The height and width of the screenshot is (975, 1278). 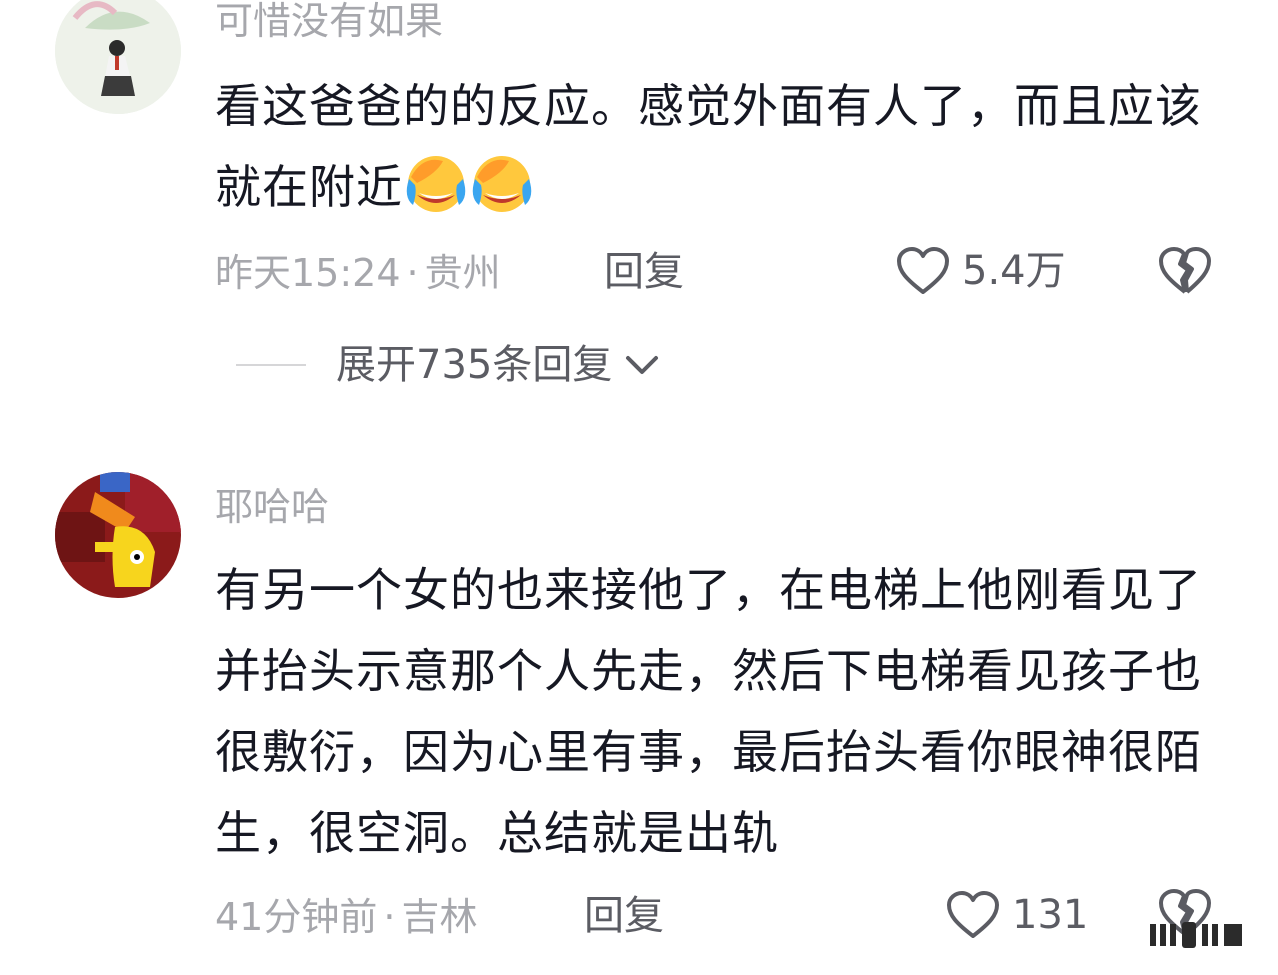 What do you see at coordinates (296, 917) in the screenshot?
I see `comment-time: 41分钟前` at bounding box center [296, 917].